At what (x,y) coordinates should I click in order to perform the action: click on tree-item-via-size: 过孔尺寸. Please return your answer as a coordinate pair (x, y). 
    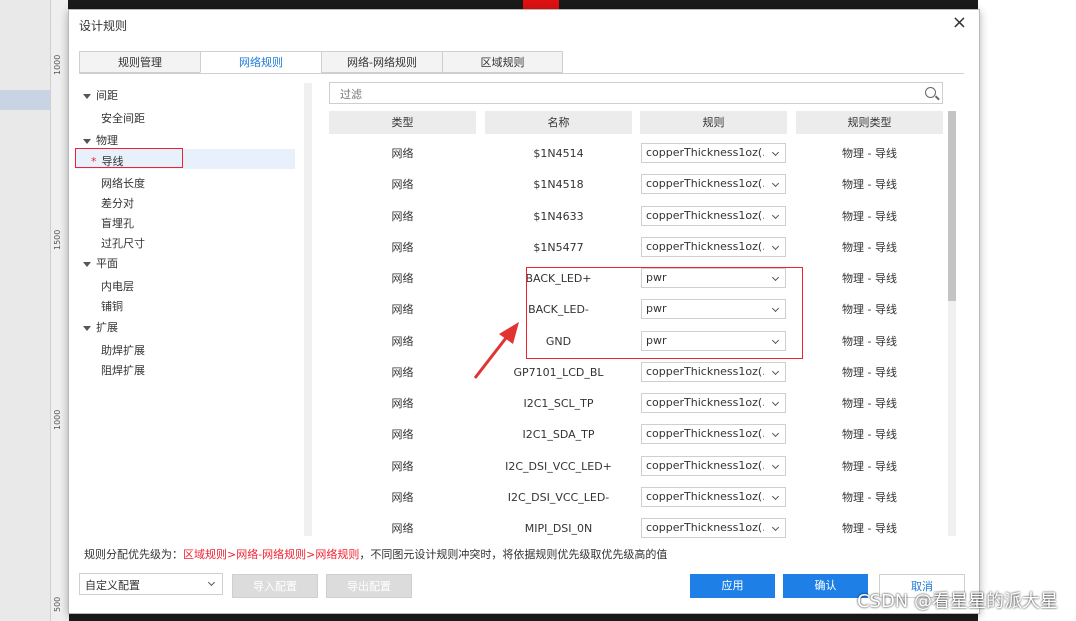
    Looking at the image, I should click on (123, 243).